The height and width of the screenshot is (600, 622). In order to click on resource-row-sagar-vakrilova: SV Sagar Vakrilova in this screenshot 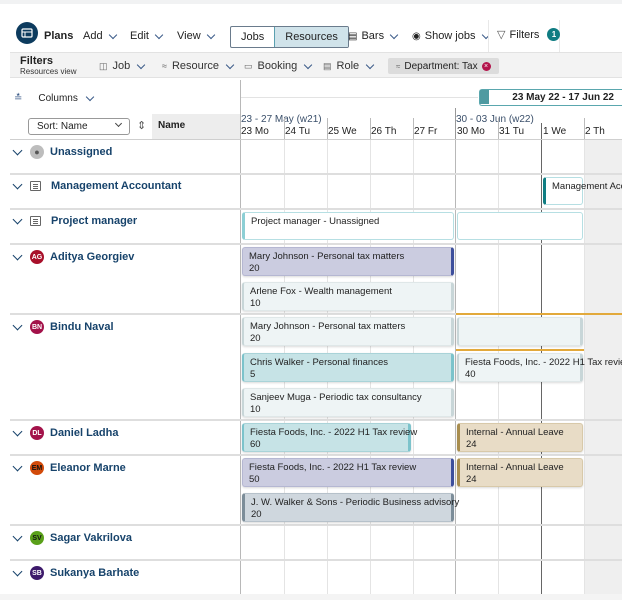, I will do `click(72, 538)`.